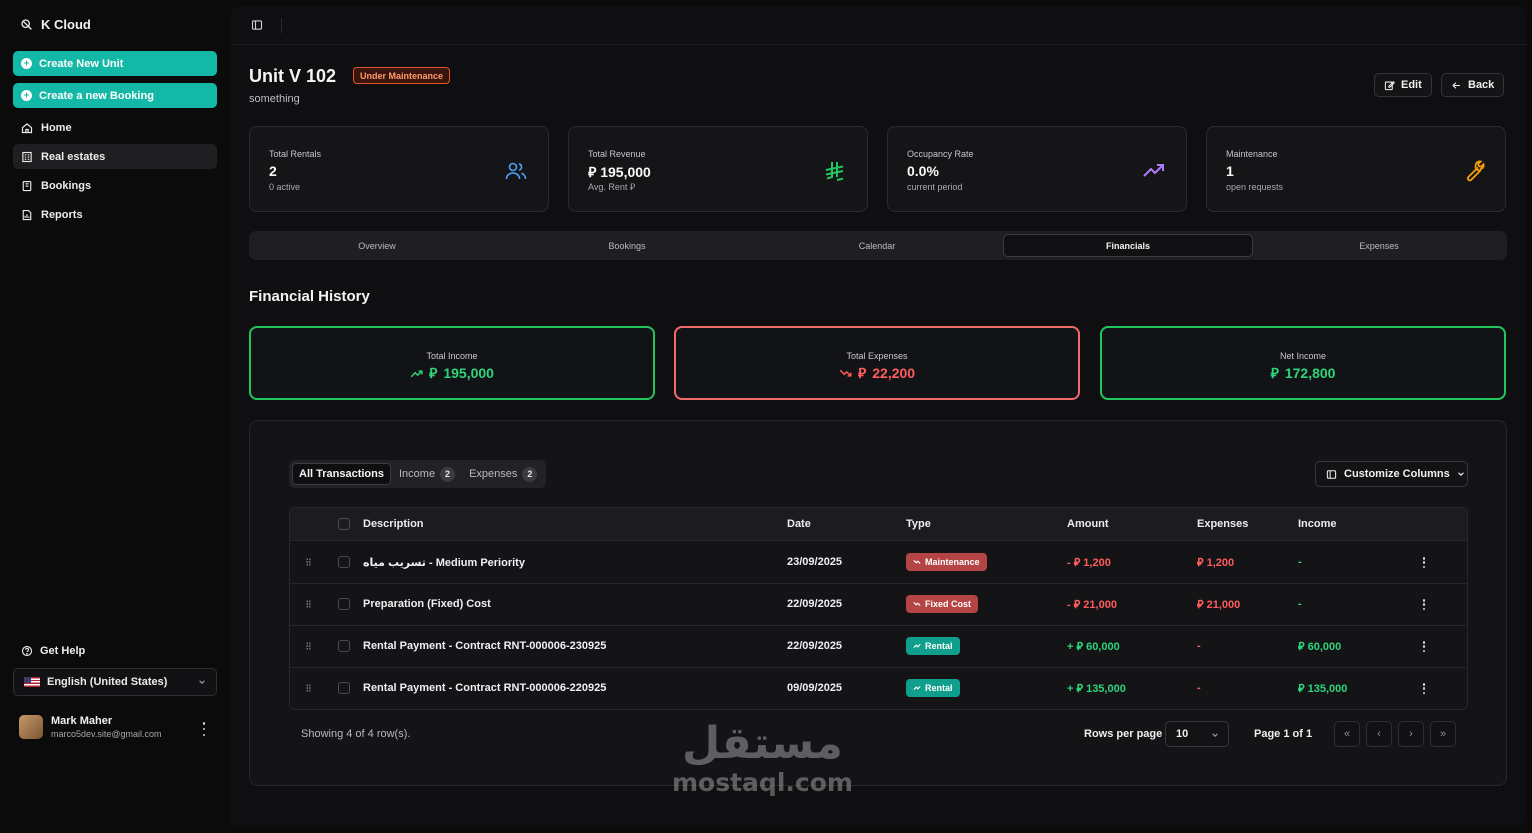  I want to click on column-header-description: Description, so click(393, 524).